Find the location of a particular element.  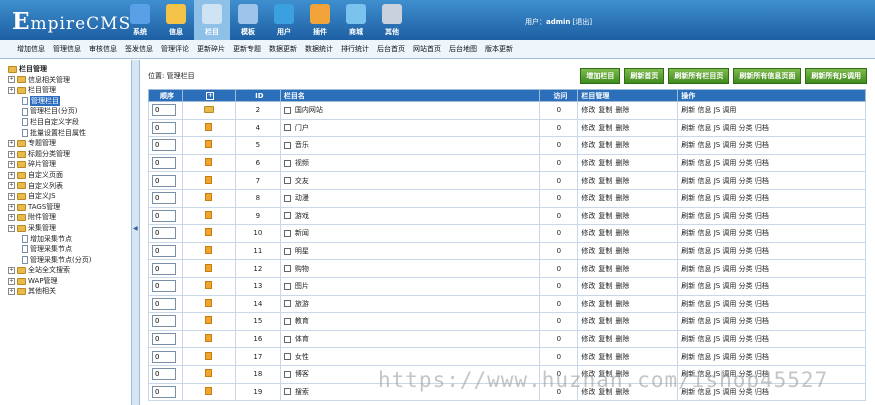

sidebar-item-2: 管理栏目 is located at coordinates (69, 101).